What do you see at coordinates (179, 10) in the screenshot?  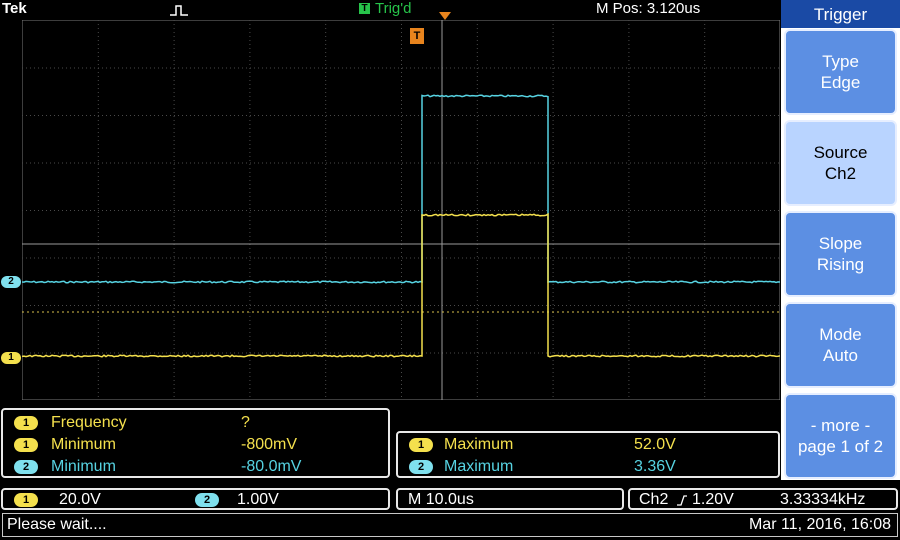 I see `pulse-icon` at bounding box center [179, 10].